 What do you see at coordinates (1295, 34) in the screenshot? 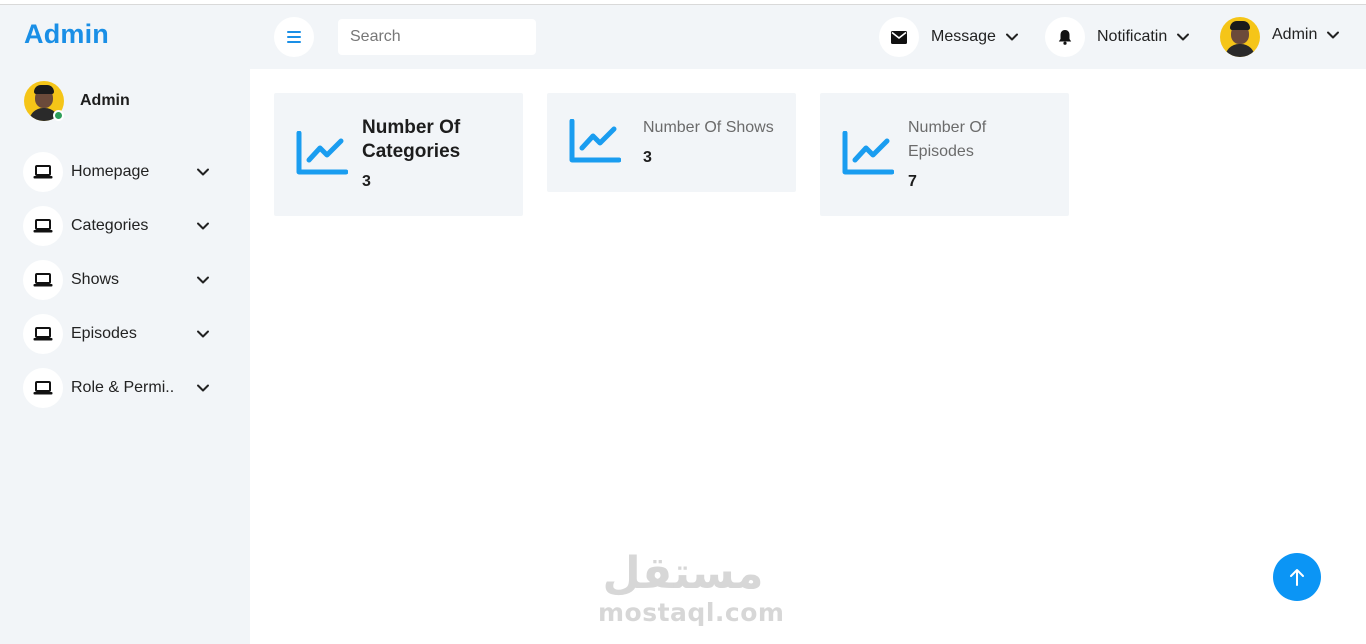
I see `user-label: Admin` at bounding box center [1295, 34].